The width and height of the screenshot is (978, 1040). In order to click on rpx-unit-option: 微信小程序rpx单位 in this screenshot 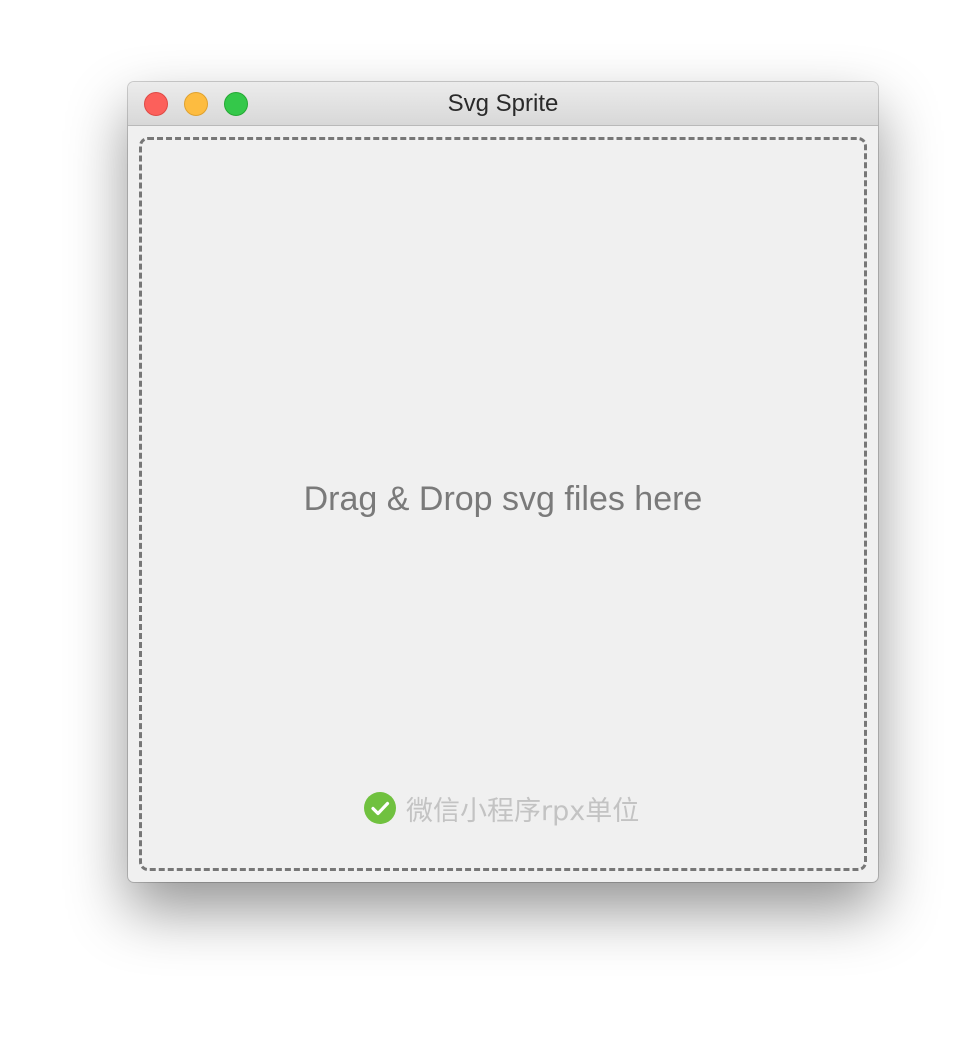, I will do `click(502, 808)`.